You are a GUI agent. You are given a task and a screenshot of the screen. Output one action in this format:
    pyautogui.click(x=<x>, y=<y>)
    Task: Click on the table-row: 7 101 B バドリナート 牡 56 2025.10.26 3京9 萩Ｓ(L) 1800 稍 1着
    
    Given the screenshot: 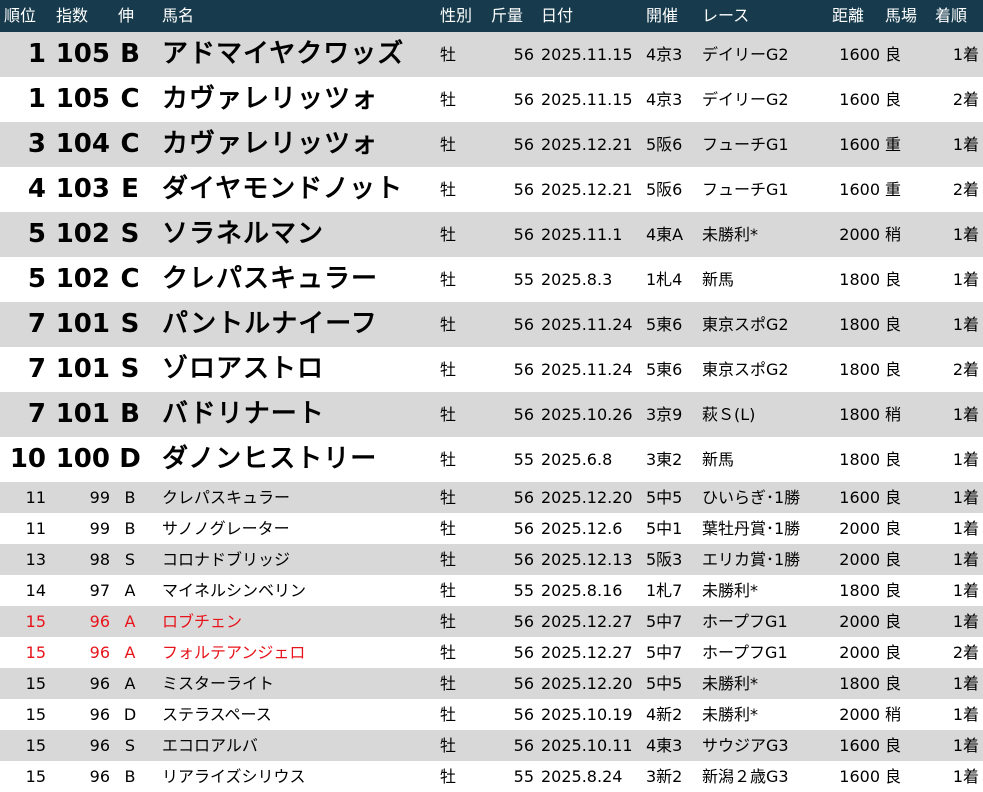 What is the action you would take?
    pyautogui.click(x=491, y=414)
    